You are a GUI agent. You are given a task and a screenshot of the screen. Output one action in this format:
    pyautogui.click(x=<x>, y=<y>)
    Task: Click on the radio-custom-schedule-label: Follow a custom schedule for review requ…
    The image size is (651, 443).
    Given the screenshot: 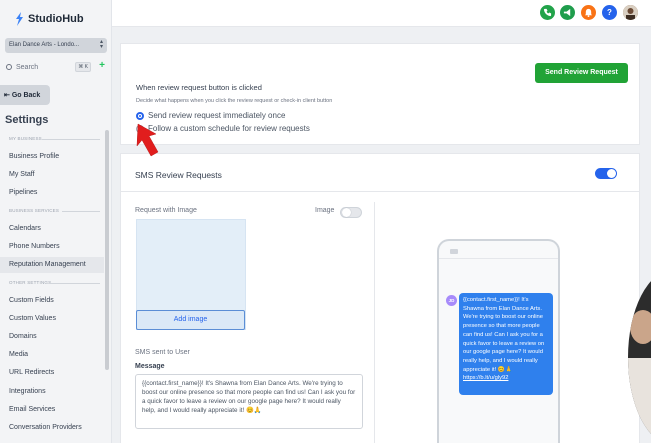 What is the action you would take?
    pyautogui.click(x=229, y=128)
    